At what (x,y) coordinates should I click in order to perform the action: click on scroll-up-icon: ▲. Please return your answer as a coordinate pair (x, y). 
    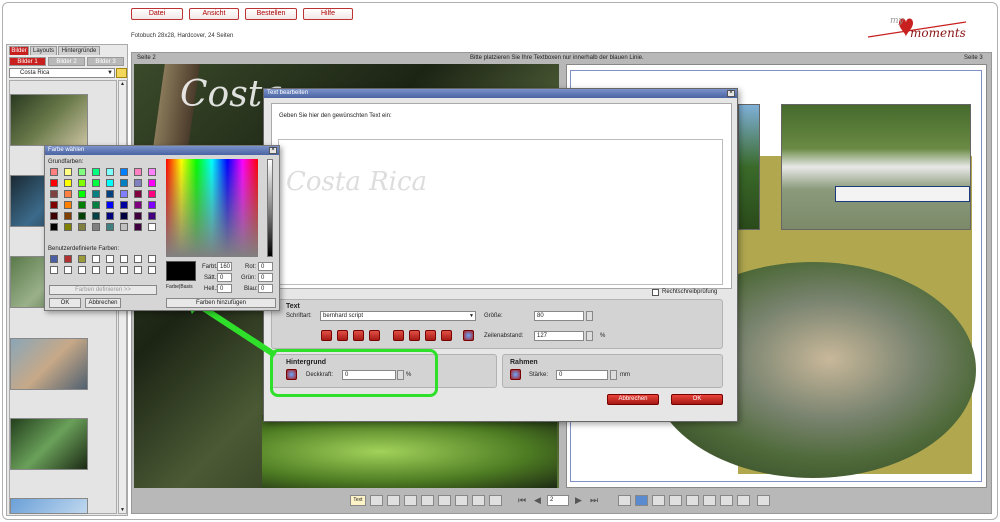
    Looking at the image, I should click on (122, 84).